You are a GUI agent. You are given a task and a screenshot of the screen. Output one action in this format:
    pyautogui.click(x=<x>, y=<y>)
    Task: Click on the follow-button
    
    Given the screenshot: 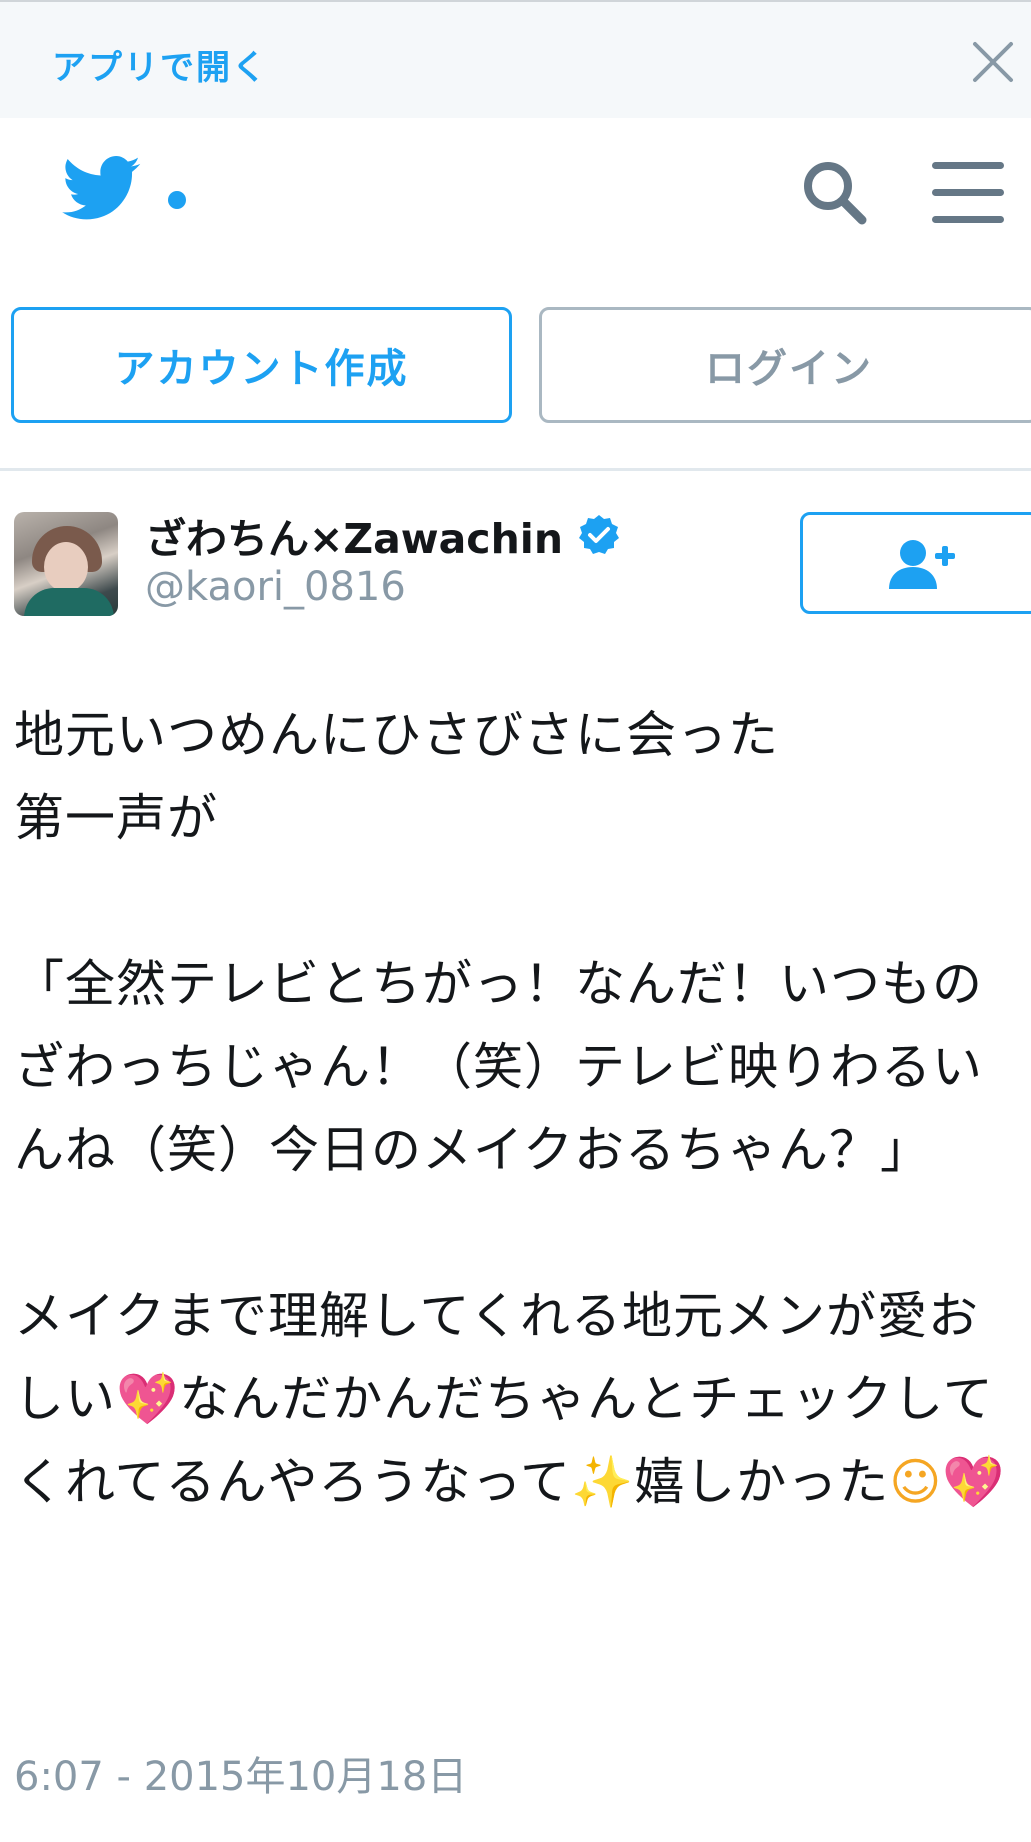 What is the action you would take?
    pyautogui.click(x=915, y=563)
    